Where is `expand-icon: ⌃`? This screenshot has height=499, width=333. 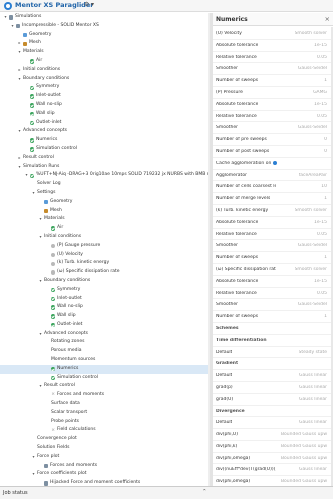
expand-icon: ⌃ is located at coordinates (204, 492).